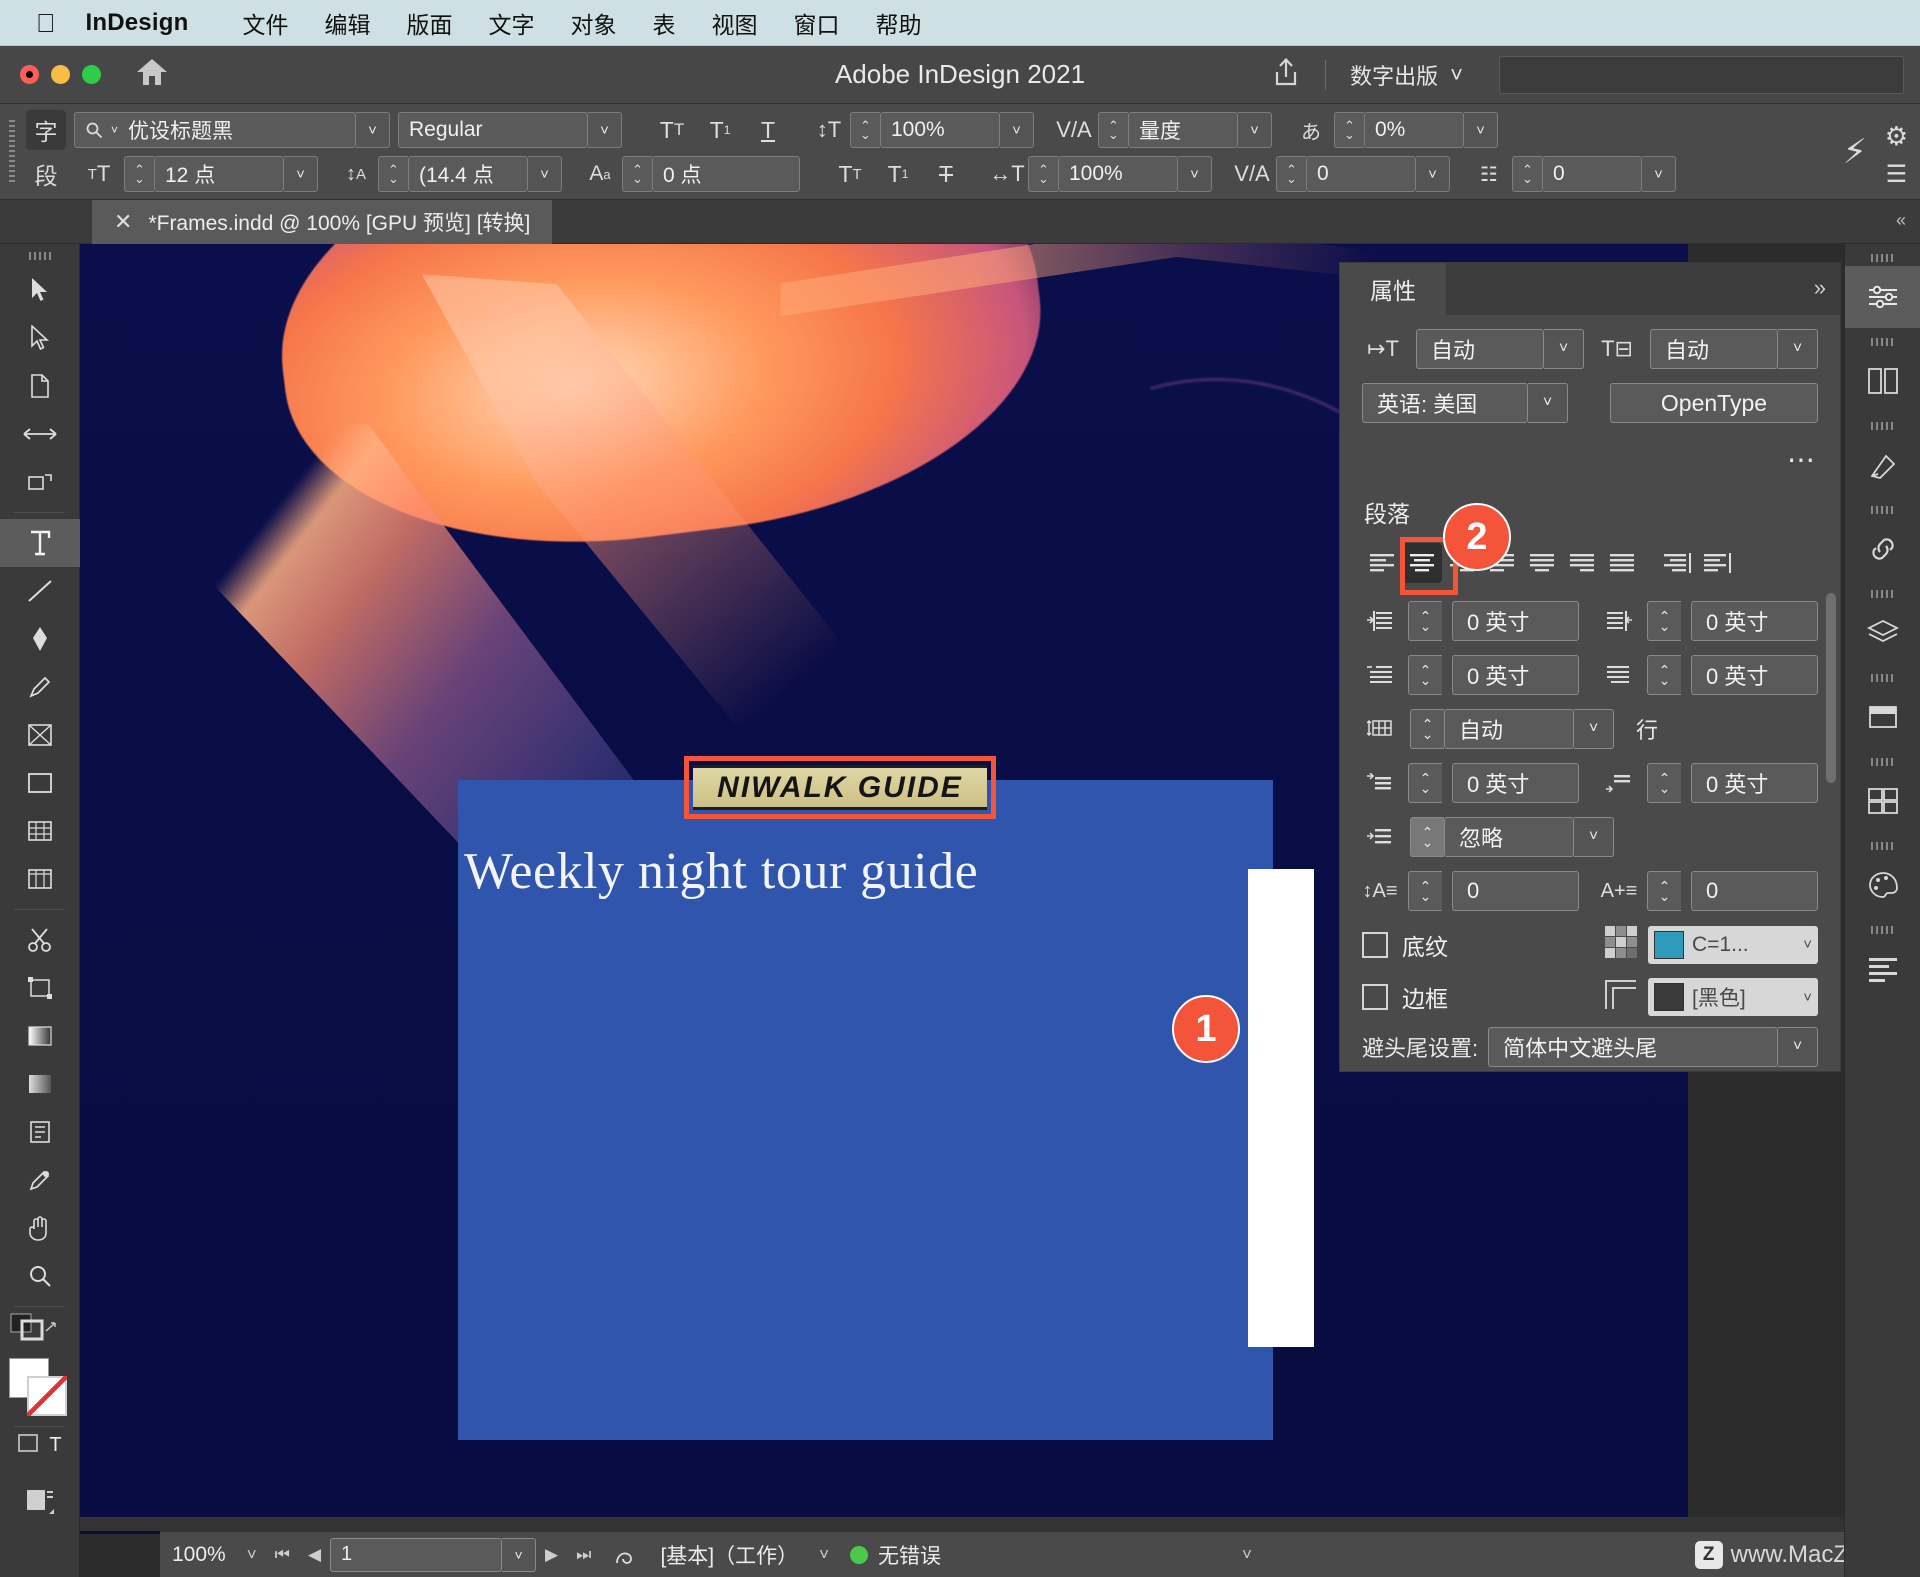 The image size is (1920, 1577). Describe the element at coordinates (1375, 944) in the screenshot. I see `shading-checkbox` at that location.